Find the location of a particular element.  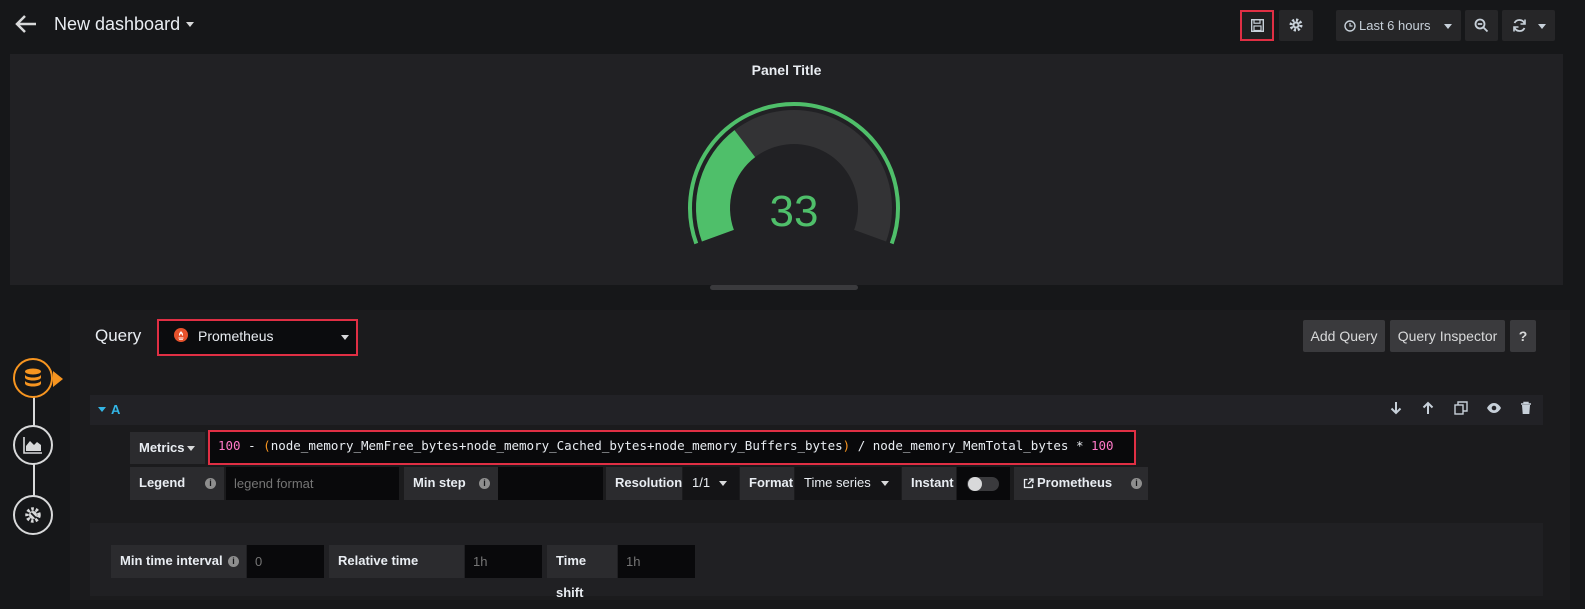

duplicate-icon is located at coordinates (1461, 409).